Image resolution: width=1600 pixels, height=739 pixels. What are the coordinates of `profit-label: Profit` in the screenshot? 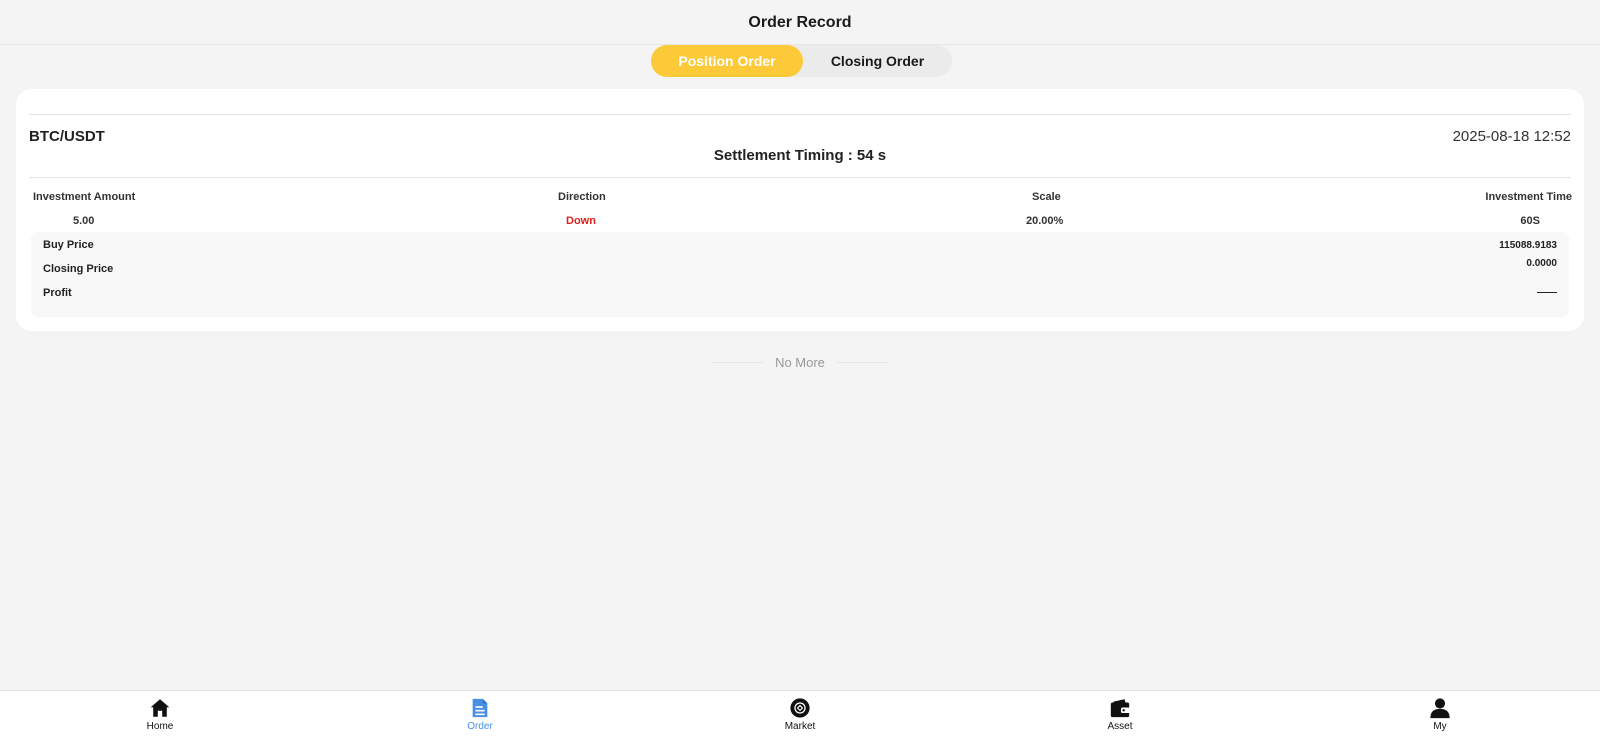 It's located at (57, 293).